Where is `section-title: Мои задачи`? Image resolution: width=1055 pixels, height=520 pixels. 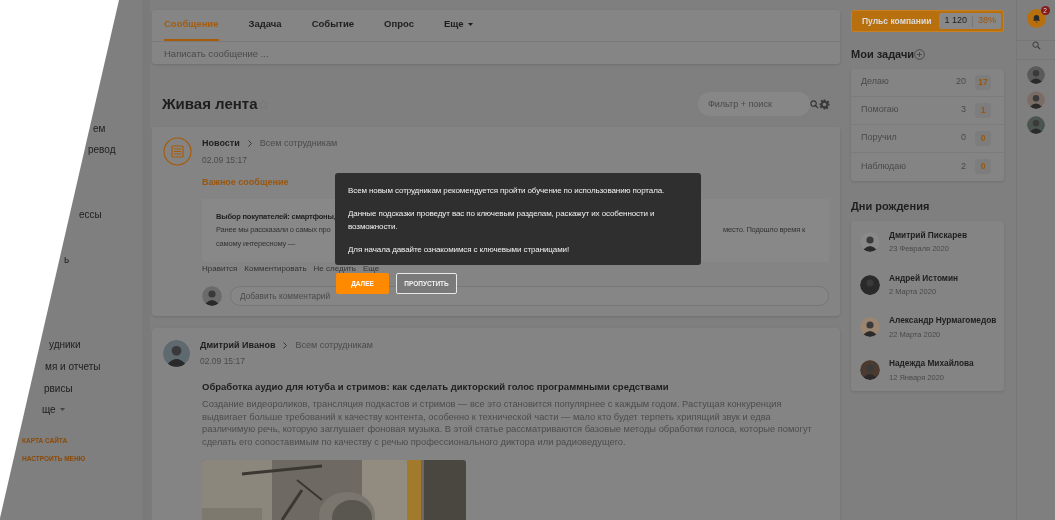
section-title: Мои задачи is located at coordinates (883, 54).